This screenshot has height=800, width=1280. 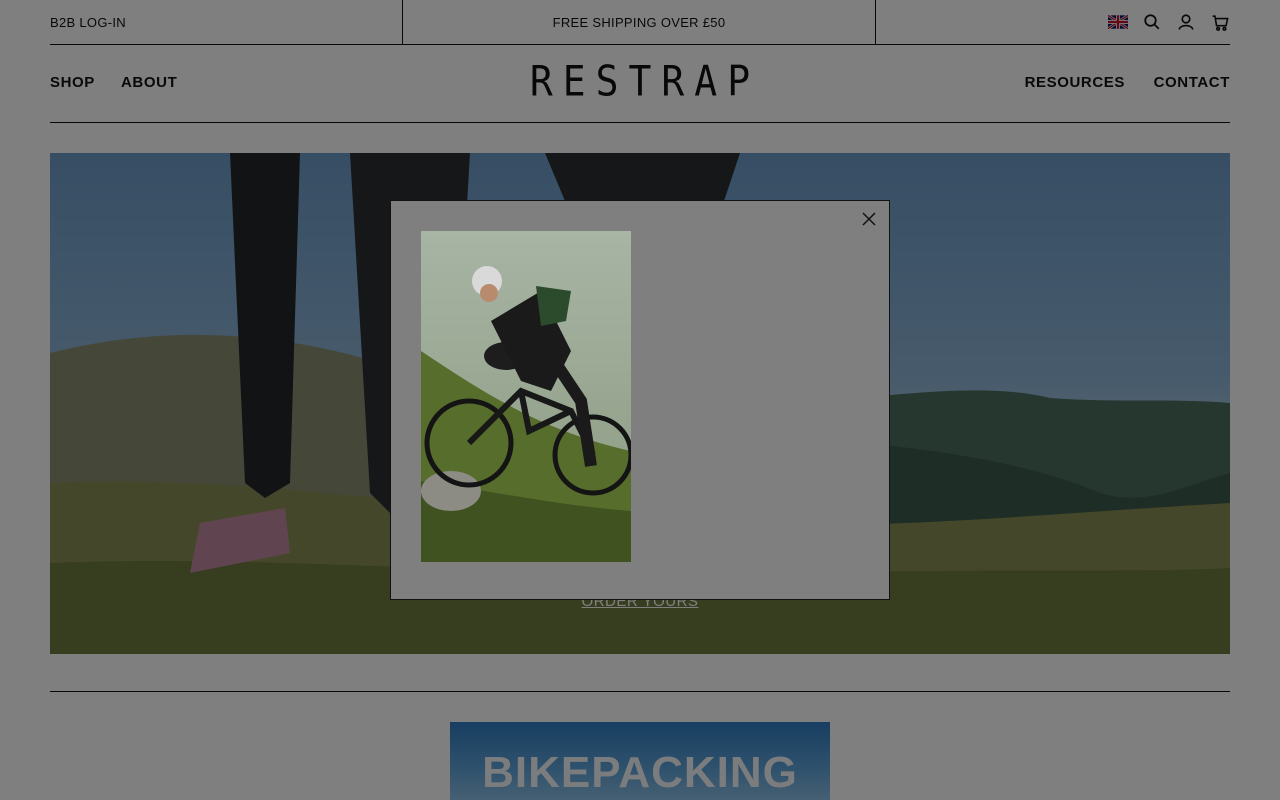 What do you see at coordinates (526, 396) in the screenshot?
I see `popup-cyclist-photo` at bounding box center [526, 396].